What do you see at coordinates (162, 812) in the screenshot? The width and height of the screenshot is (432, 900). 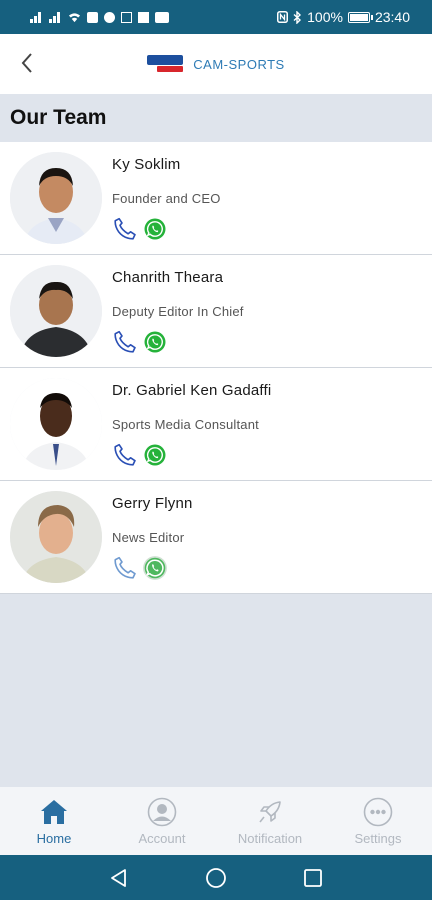 I see `account-icon` at bounding box center [162, 812].